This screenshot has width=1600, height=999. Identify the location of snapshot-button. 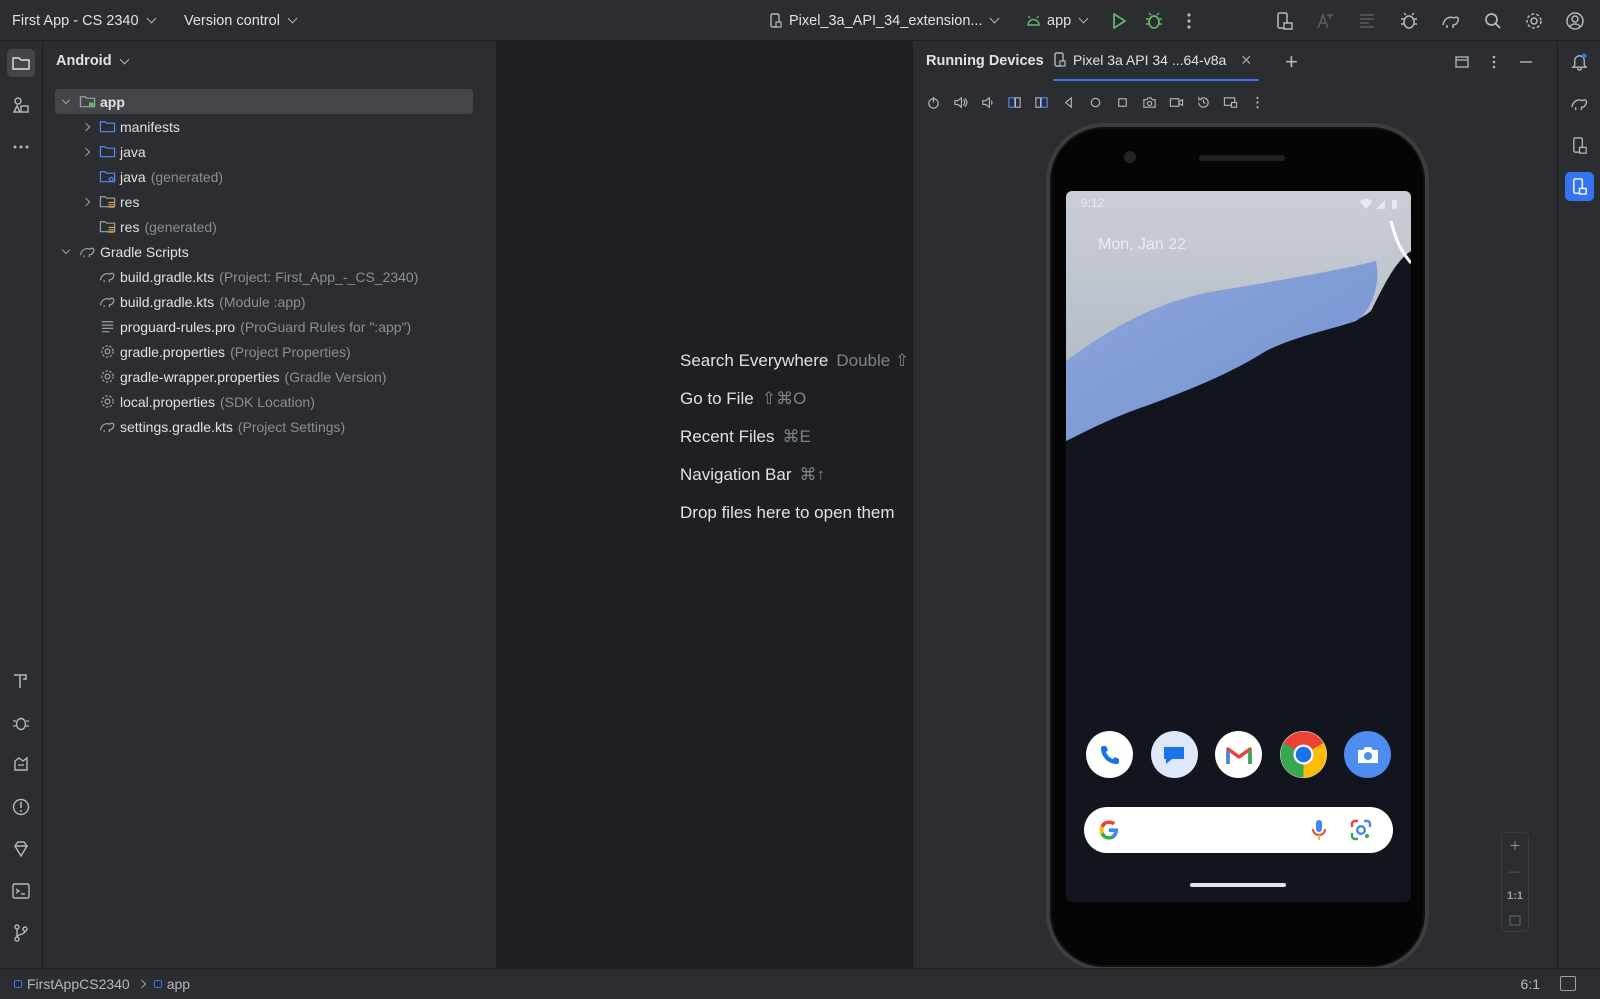
(1203, 102).